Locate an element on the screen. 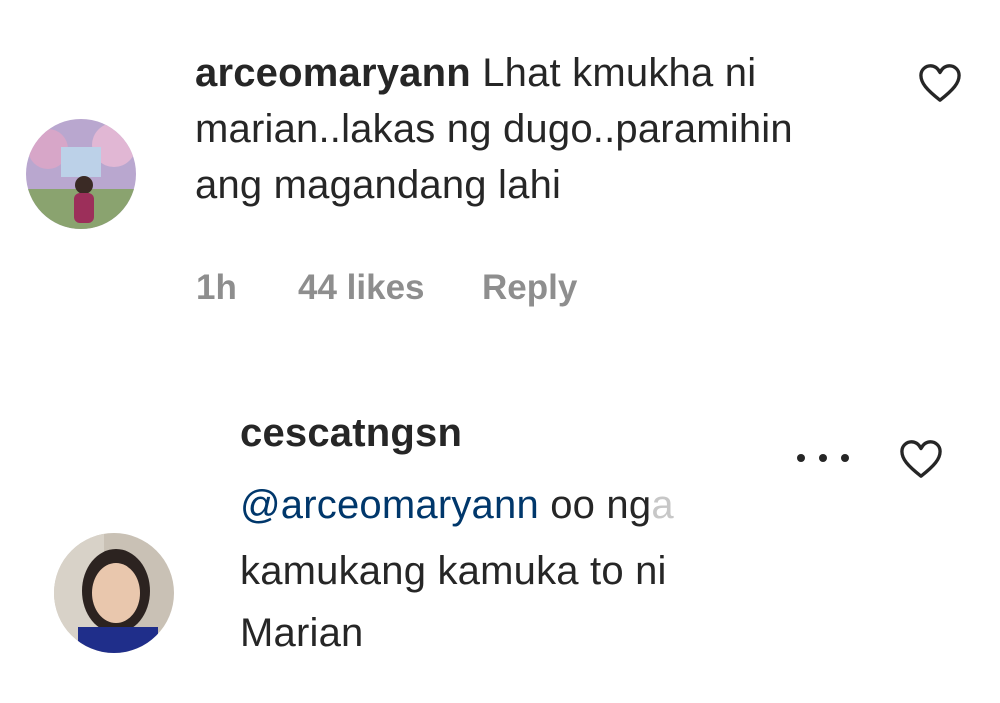  comment-text-line: @arceomaryann oo nga is located at coordinates (457, 505).